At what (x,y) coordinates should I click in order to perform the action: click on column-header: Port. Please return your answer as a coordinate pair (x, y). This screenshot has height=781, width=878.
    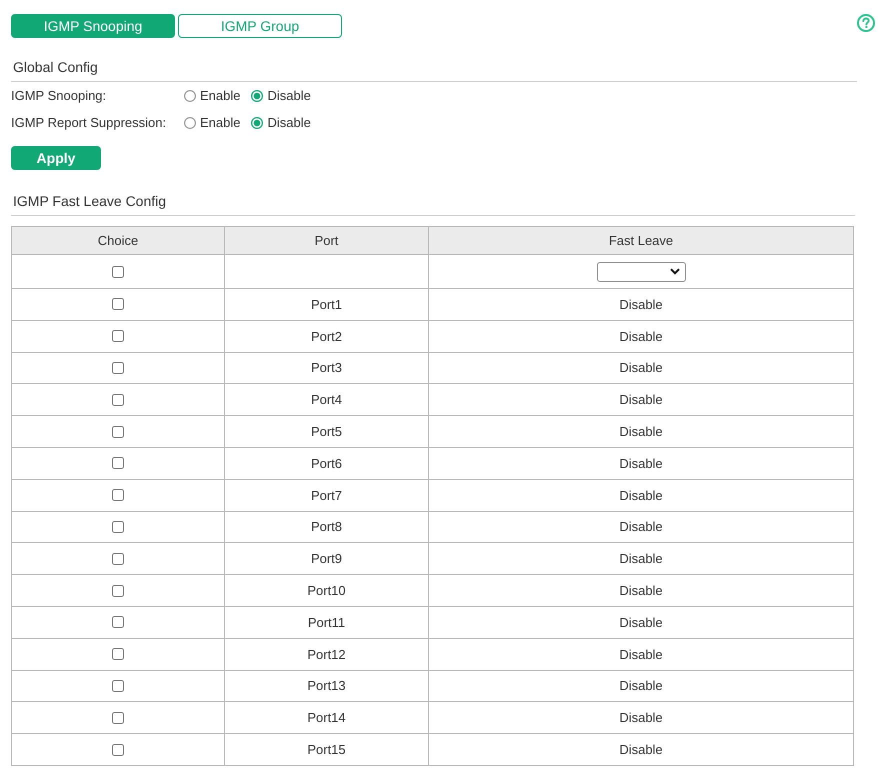
    Looking at the image, I should click on (326, 240).